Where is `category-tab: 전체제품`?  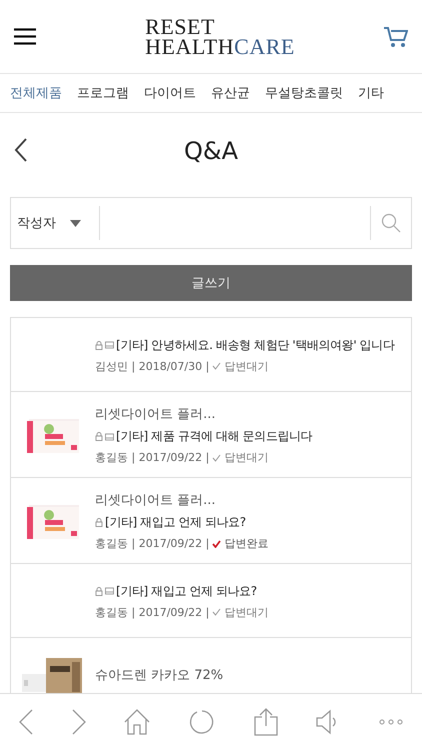
category-tab: 전체제품 is located at coordinates (36, 93).